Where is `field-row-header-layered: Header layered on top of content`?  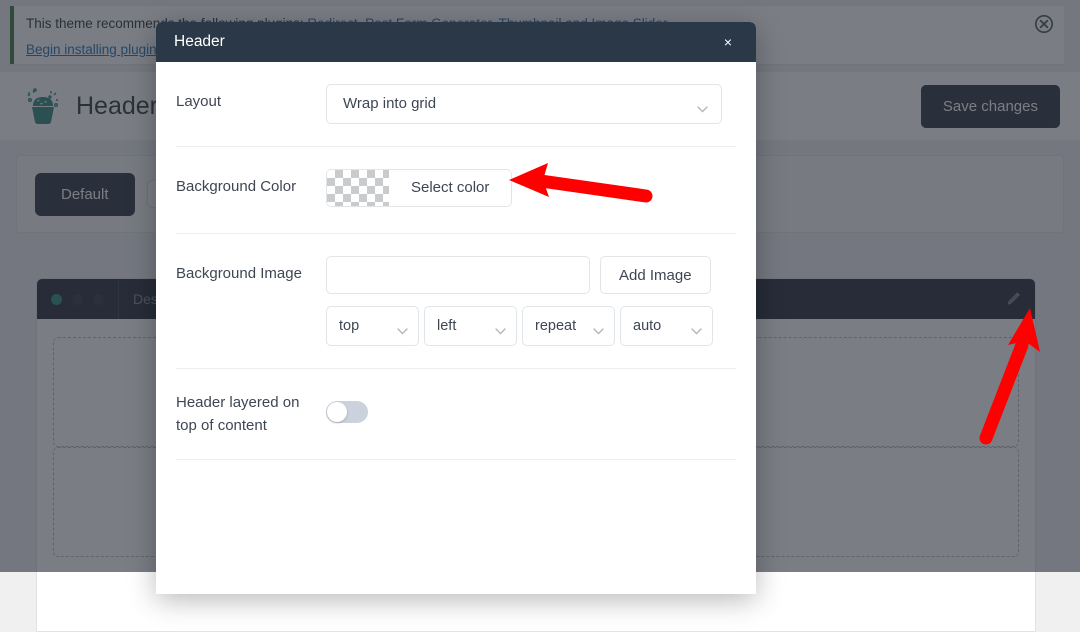 field-row-header-layered: Header layered on top of content is located at coordinates (456, 414).